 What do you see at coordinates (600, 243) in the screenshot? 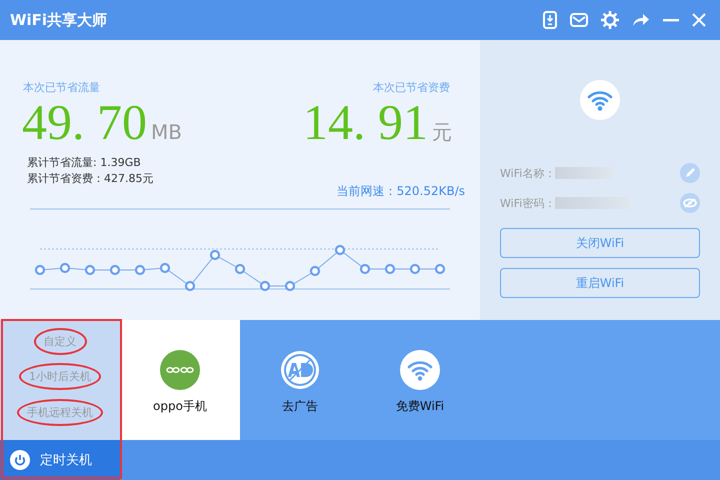
I see `wifi-button: 关闭WiFi` at bounding box center [600, 243].